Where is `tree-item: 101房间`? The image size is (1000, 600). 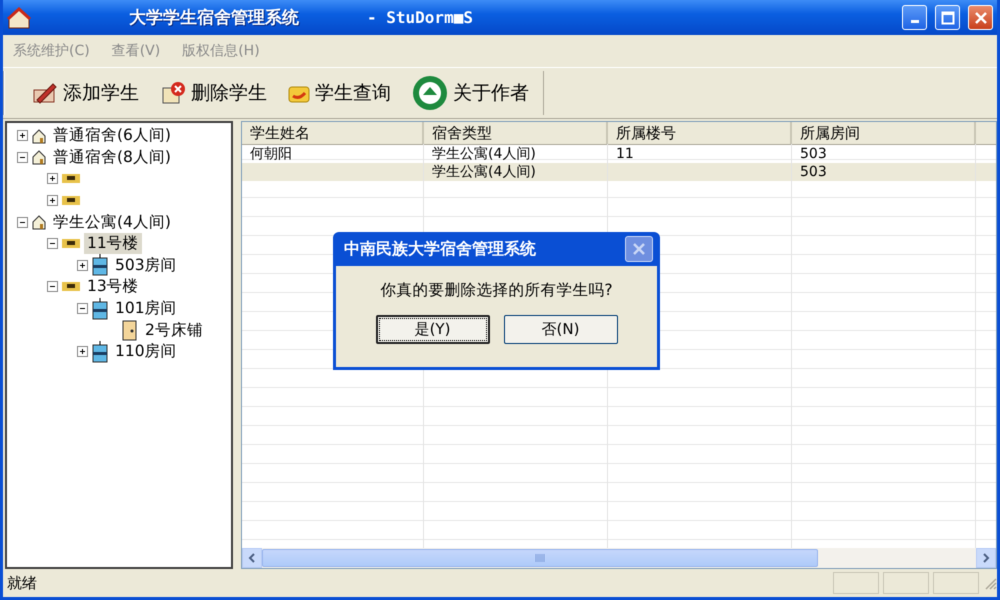
tree-item: 101房间 is located at coordinates (146, 309).